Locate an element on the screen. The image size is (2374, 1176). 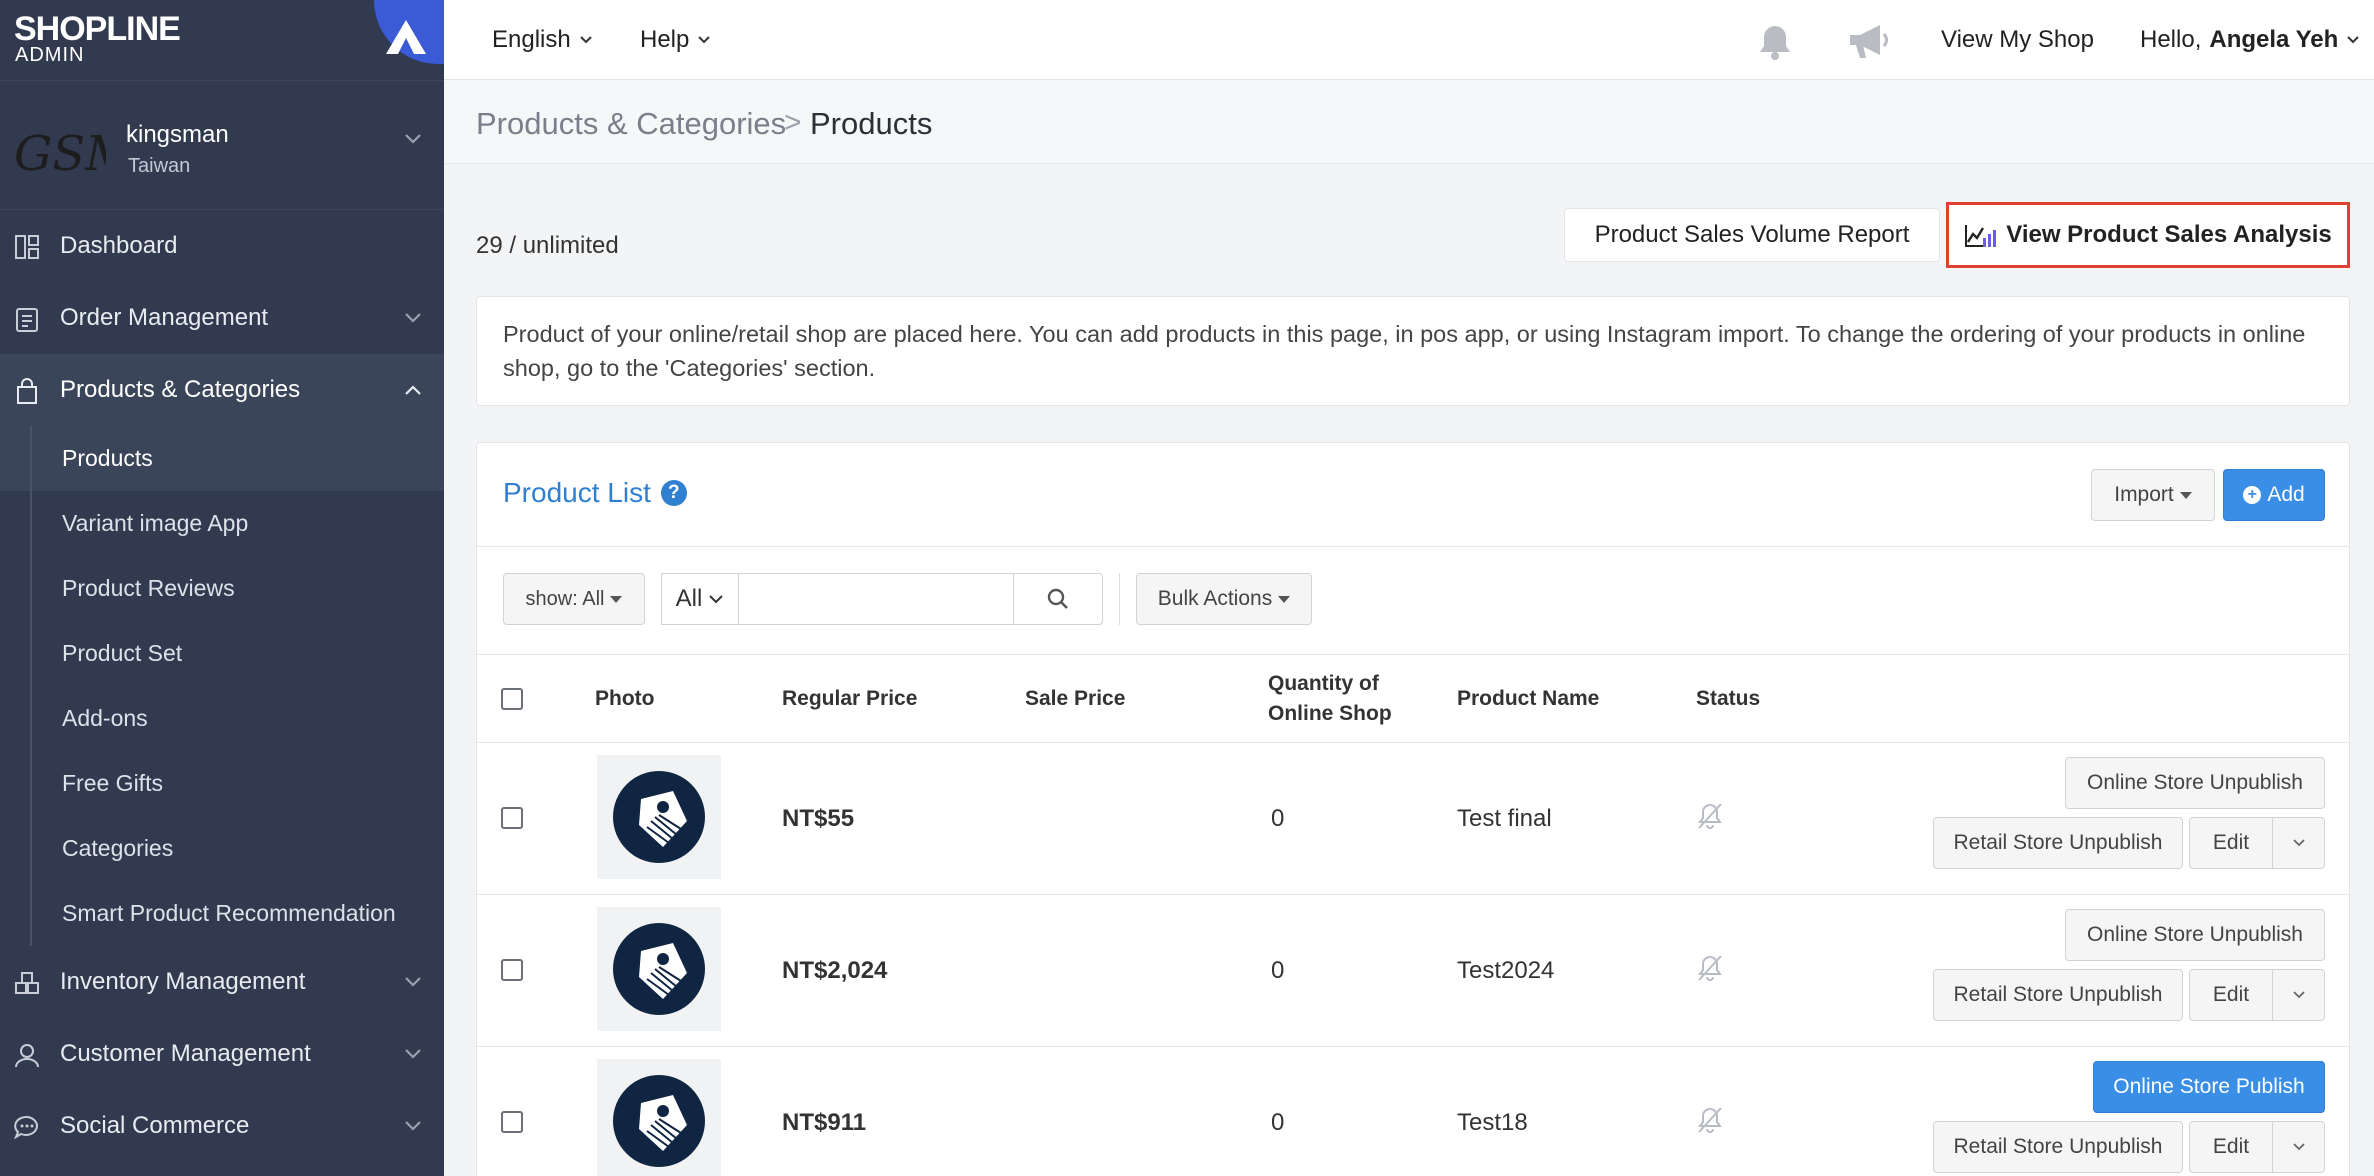
online-quantity: 0 is located at coordinates (1278, 818).